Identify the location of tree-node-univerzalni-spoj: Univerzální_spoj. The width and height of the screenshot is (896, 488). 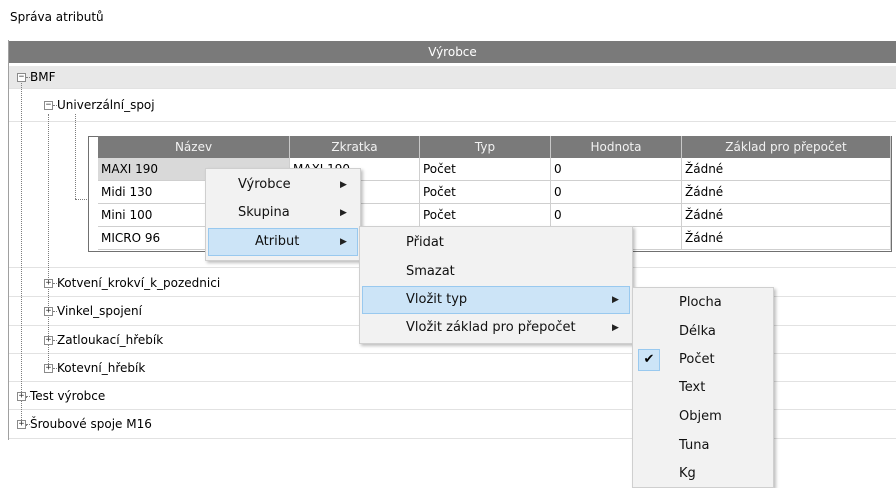
(106, 105).